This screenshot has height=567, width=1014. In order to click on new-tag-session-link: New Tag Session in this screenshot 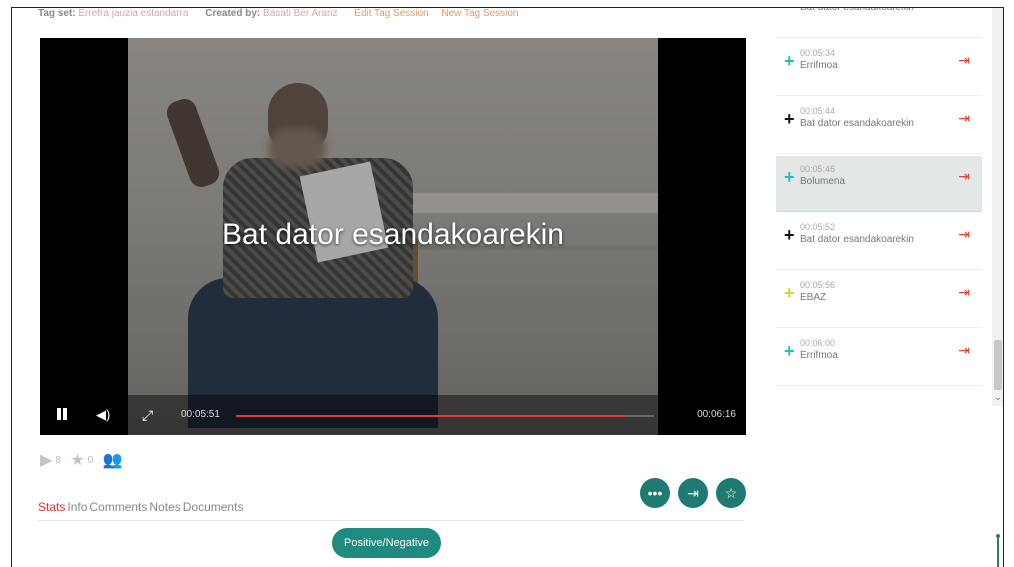, I will do `click(479, 13)`.